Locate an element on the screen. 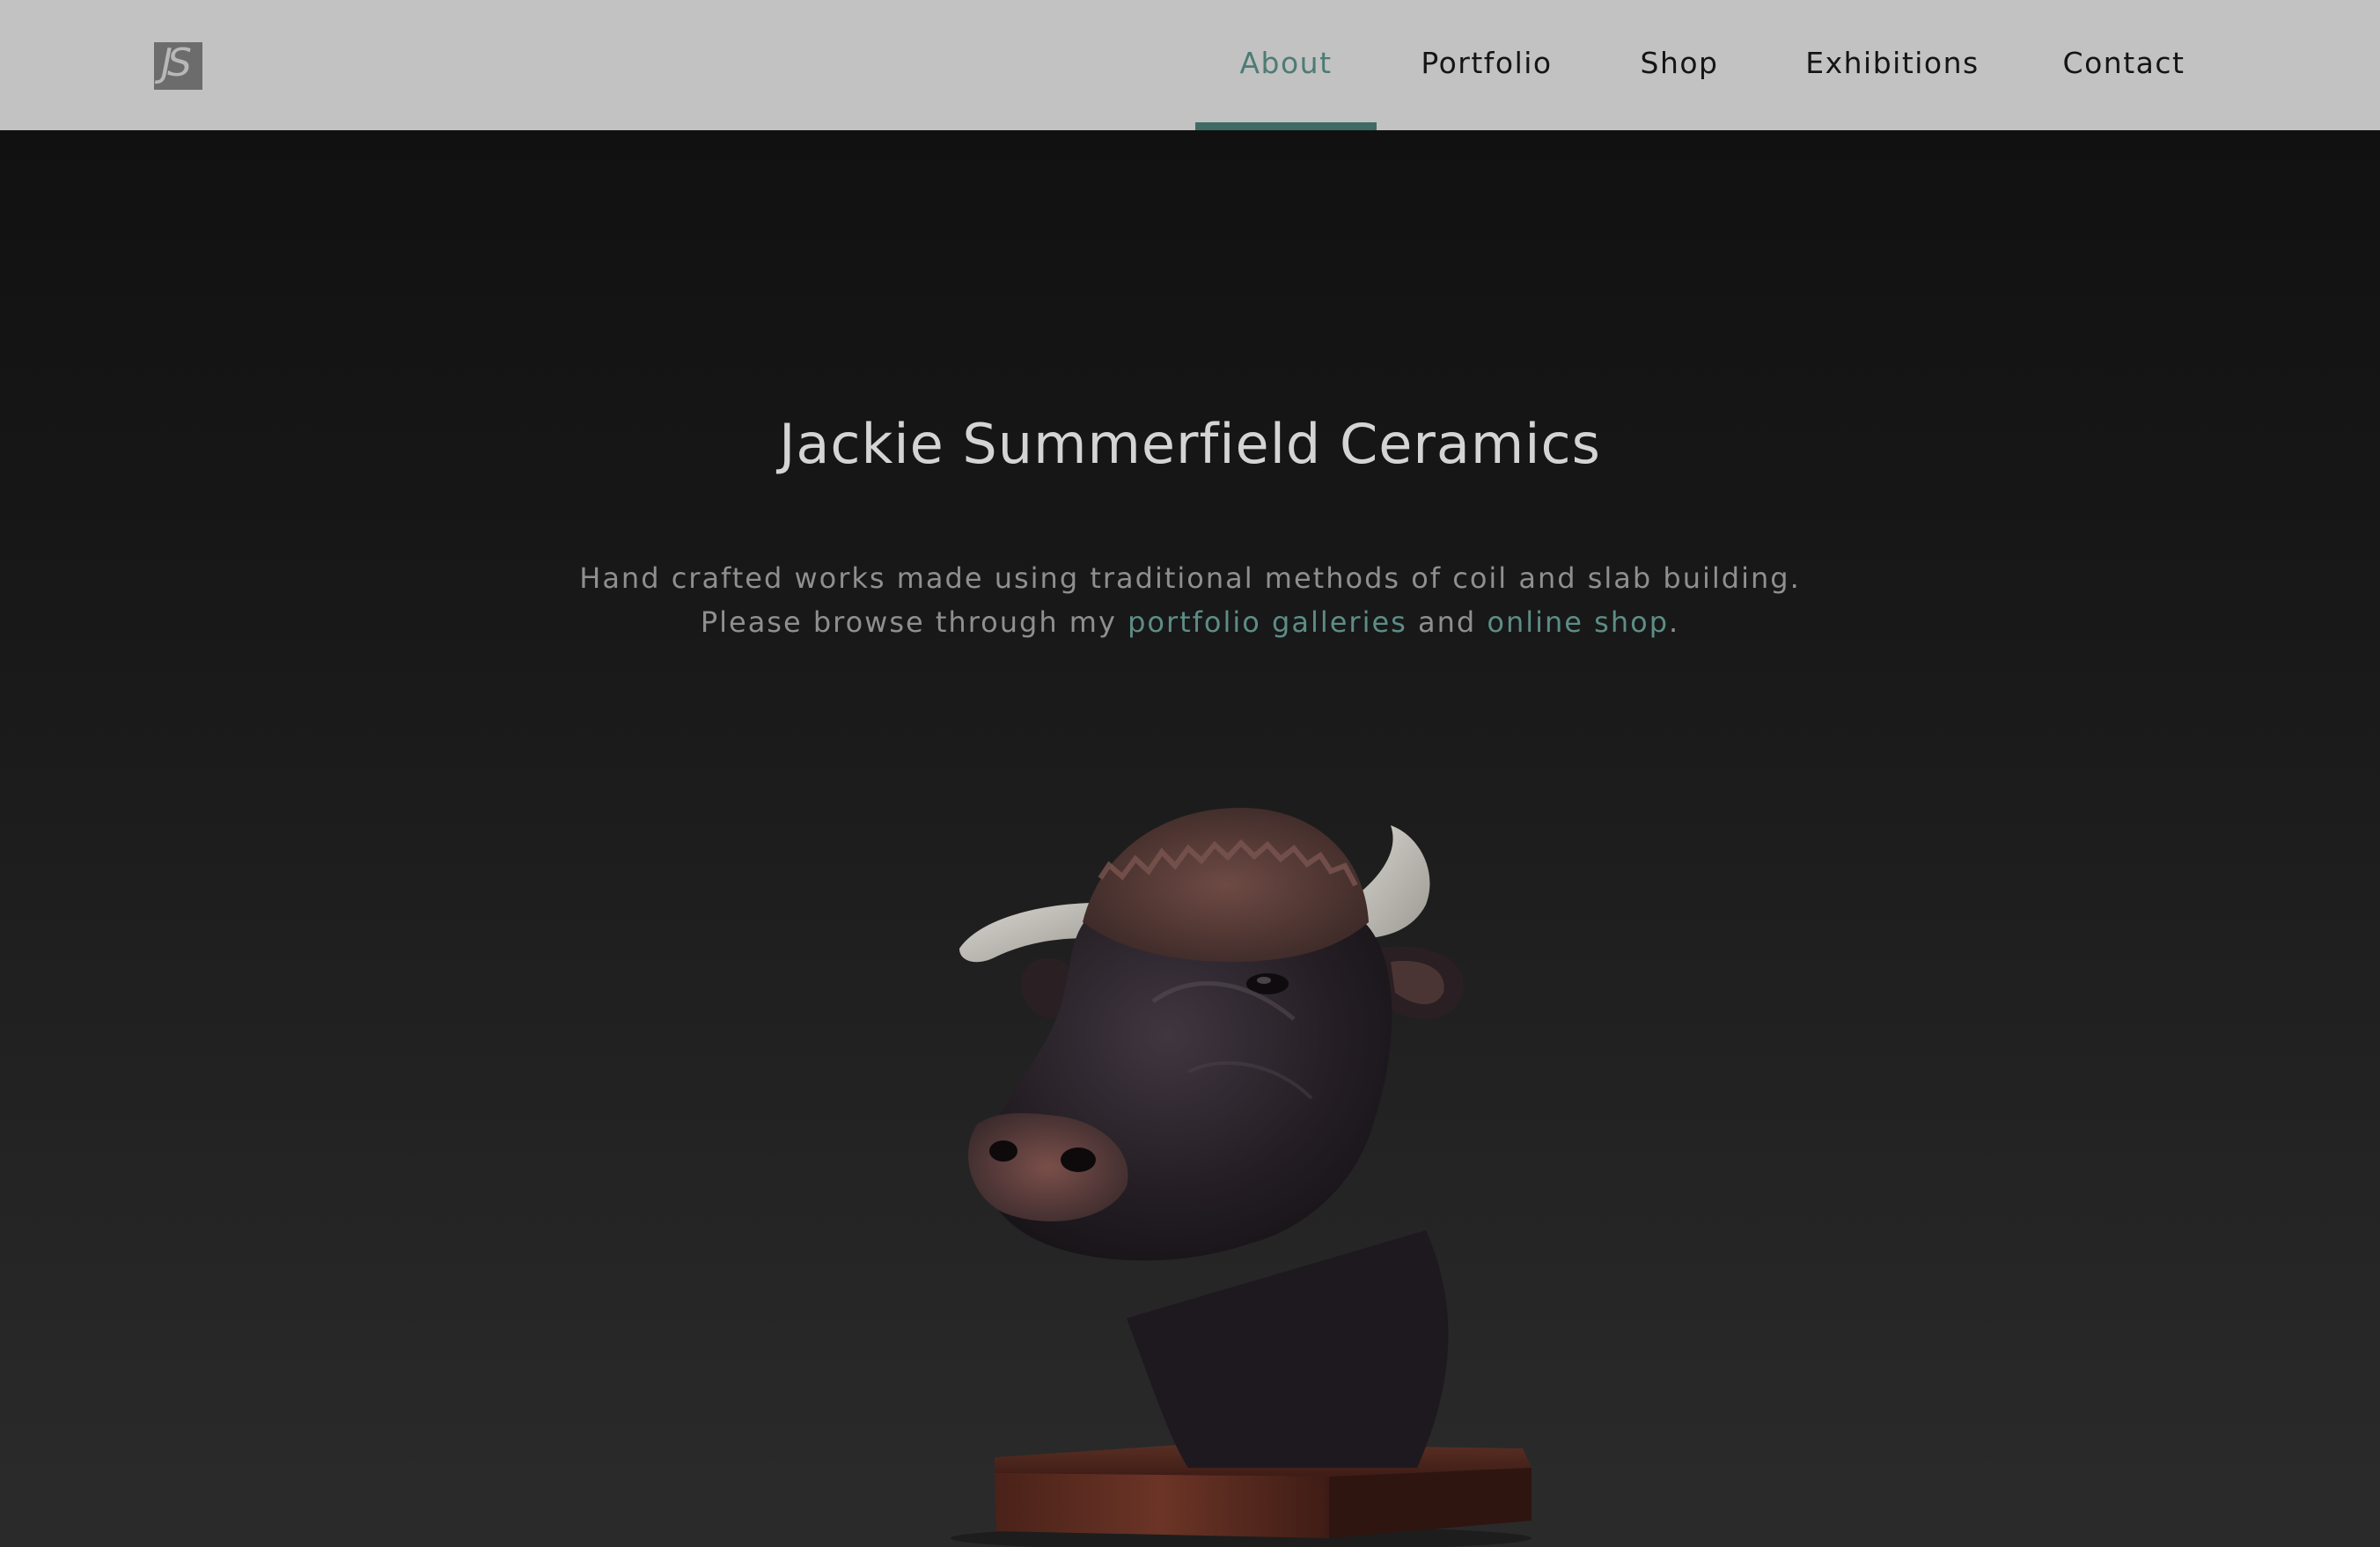 This screenshot has width=2380, height=1547. page-title: Jackie Summerfield Ceramics is located at coordinates (1190, 444).